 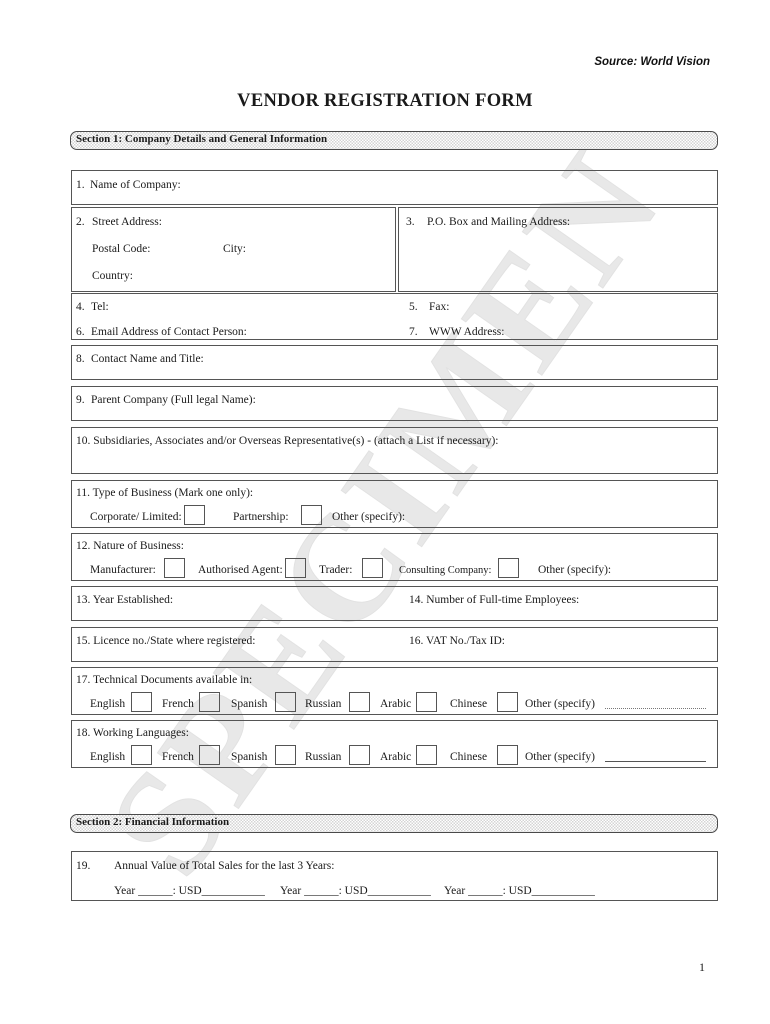 What do you see at coordinates (100, 307) in the screenshot?
I see `field-4-label: Tel:` at bounding box center [100, 307].